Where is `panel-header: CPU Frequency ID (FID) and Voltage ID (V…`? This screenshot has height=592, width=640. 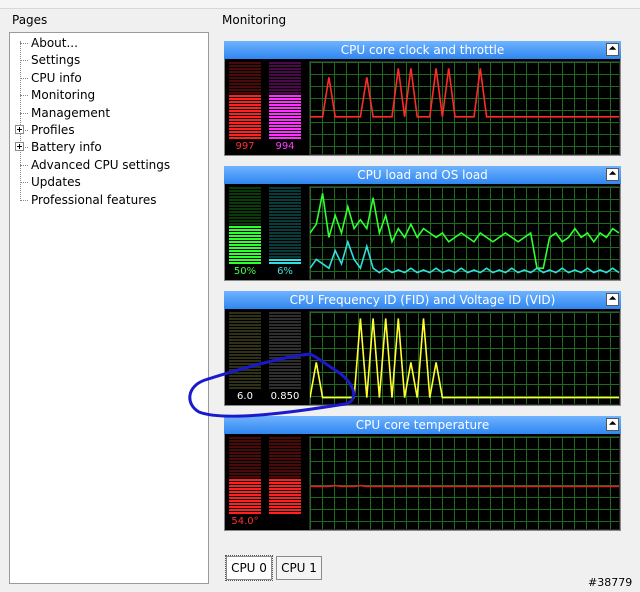 panel-header: CPU Frequency ID (FID) and Voltage ID (V… is located at coordinates (422, 300).